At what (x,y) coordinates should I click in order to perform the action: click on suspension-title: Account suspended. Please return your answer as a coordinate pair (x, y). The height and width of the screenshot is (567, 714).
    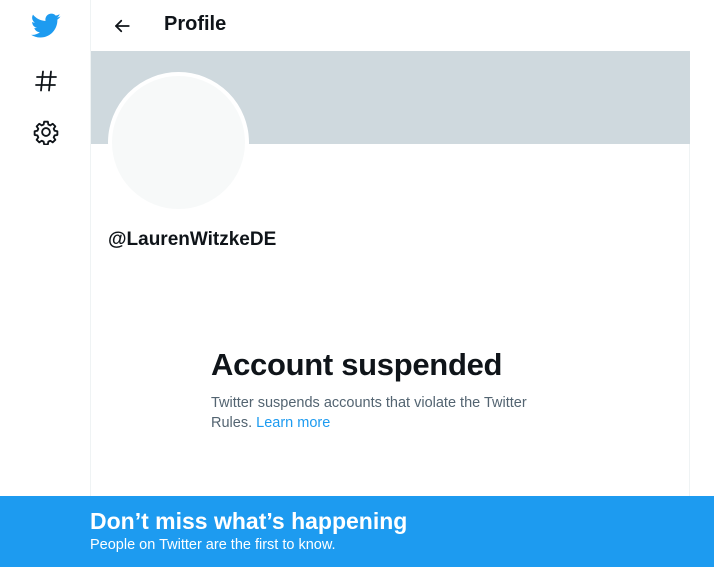
    Looking at the image, I should click on (357, 364).